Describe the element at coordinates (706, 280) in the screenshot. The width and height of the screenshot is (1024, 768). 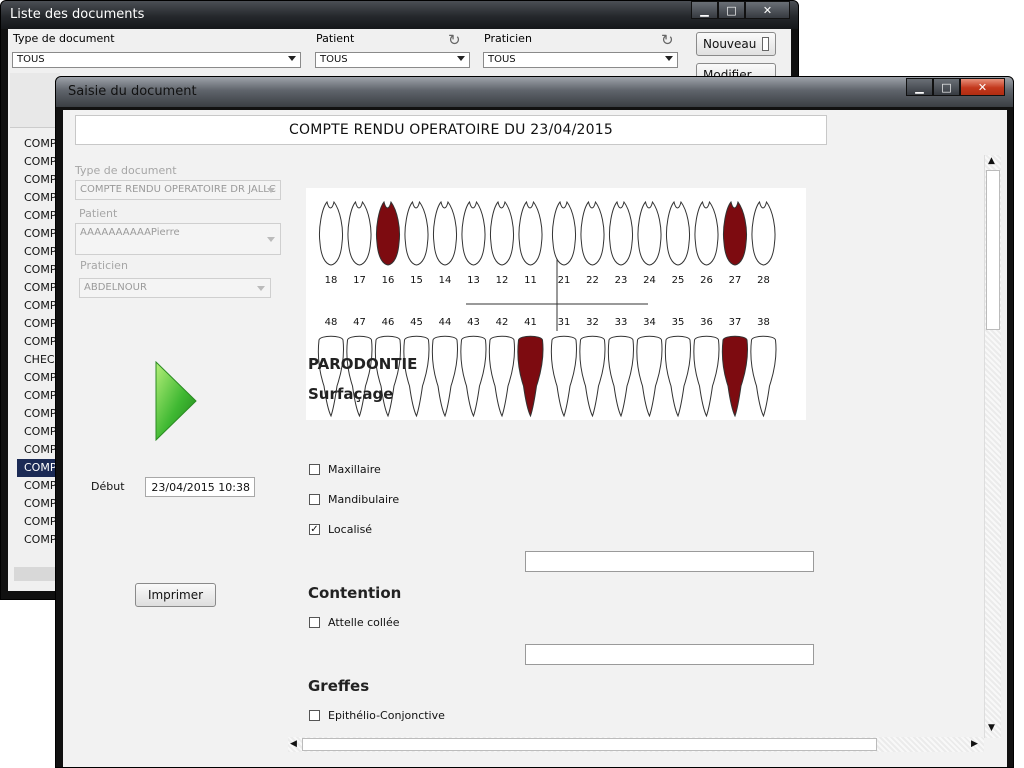
I see `tooth-number-label: 26` at that location.